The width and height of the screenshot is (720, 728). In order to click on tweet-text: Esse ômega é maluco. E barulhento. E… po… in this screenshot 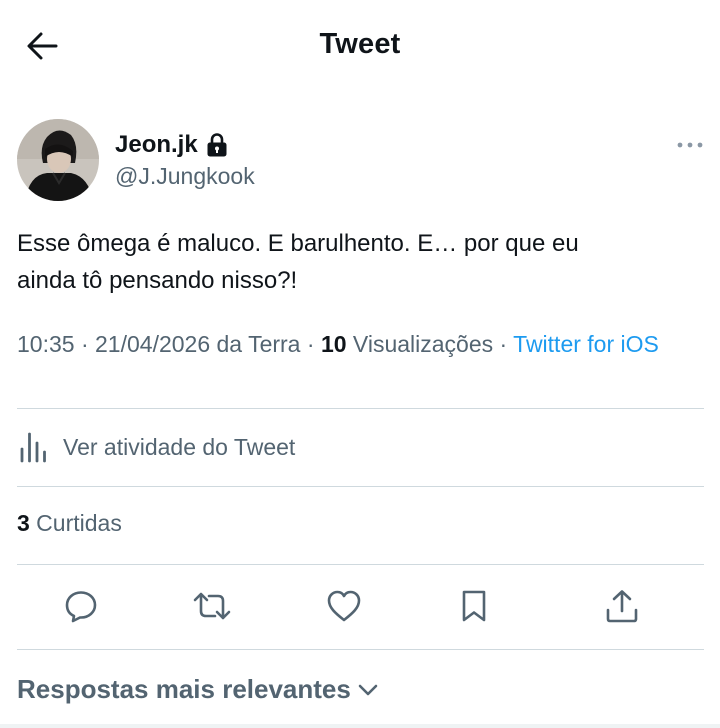, I will do `click(357, 262)`.